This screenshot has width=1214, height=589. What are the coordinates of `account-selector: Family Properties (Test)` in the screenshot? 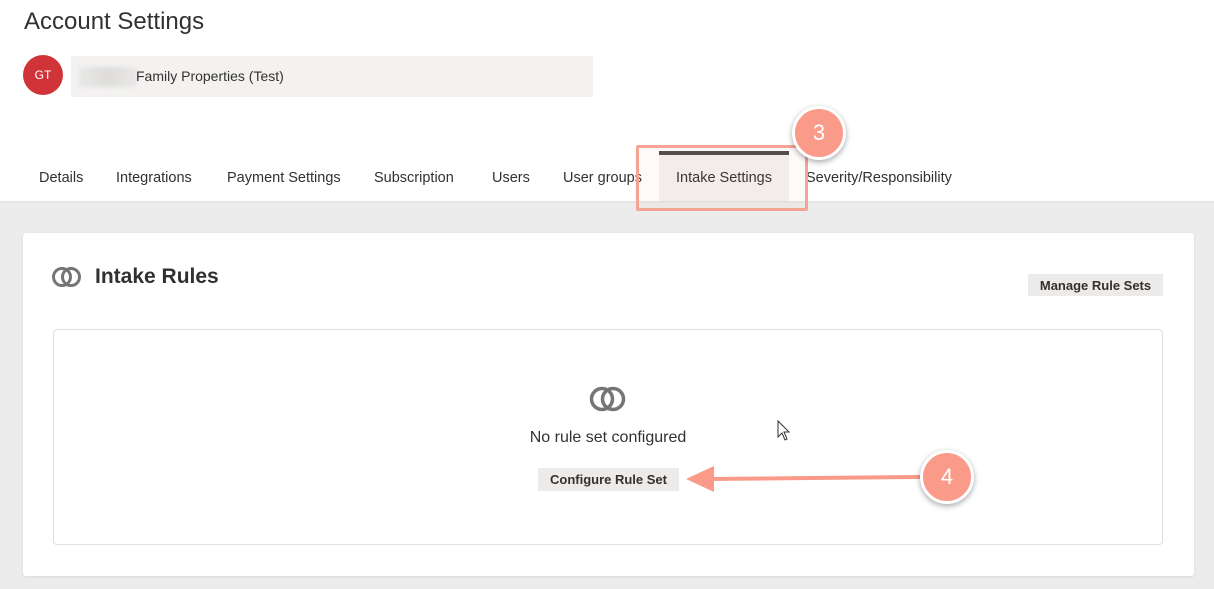 It's located at (332, 76).